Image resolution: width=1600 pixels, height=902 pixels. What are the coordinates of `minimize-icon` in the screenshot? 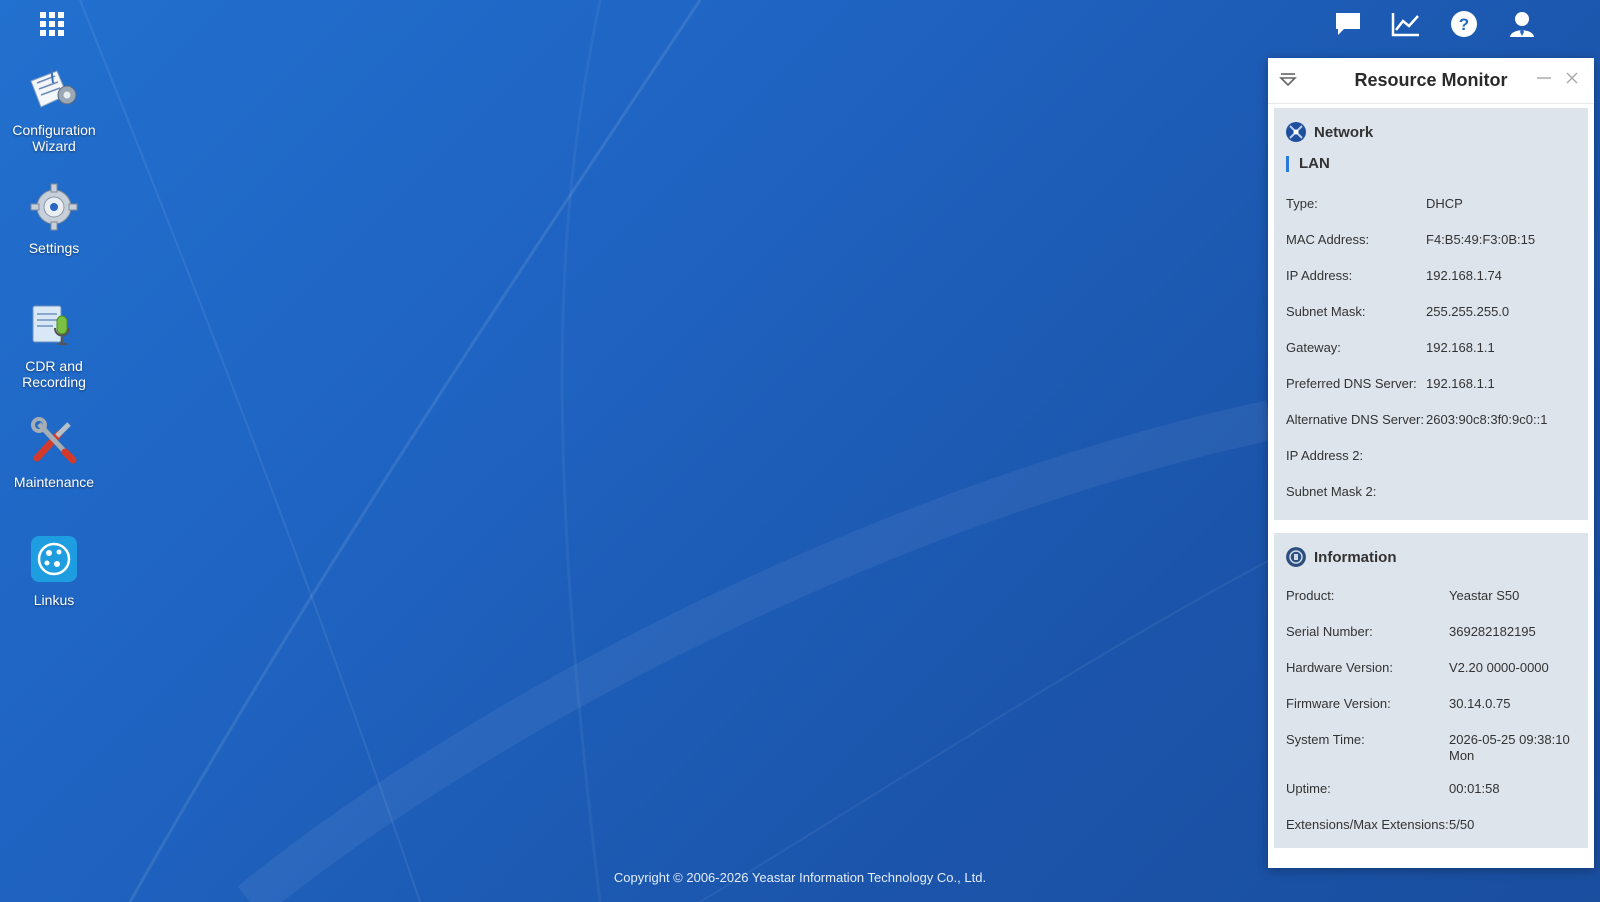 It's located at (1544, 78).